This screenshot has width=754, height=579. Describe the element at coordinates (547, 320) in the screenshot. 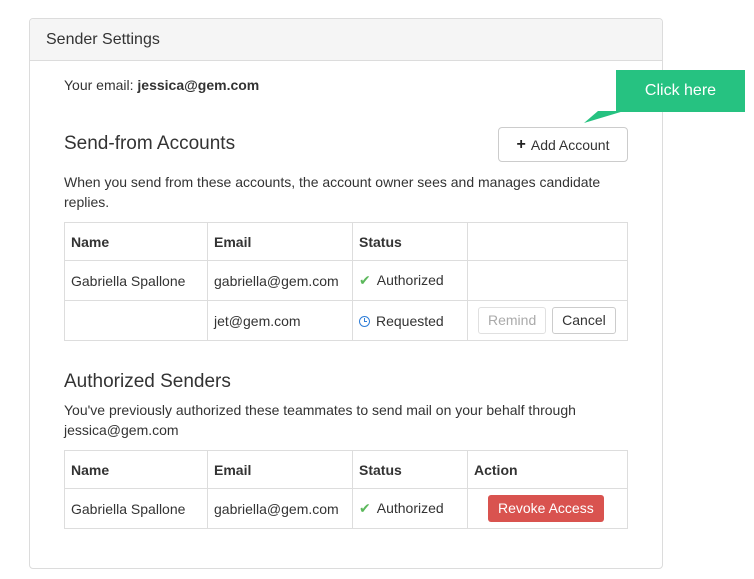

I see `row-actions: Remind Cancel` at that location.